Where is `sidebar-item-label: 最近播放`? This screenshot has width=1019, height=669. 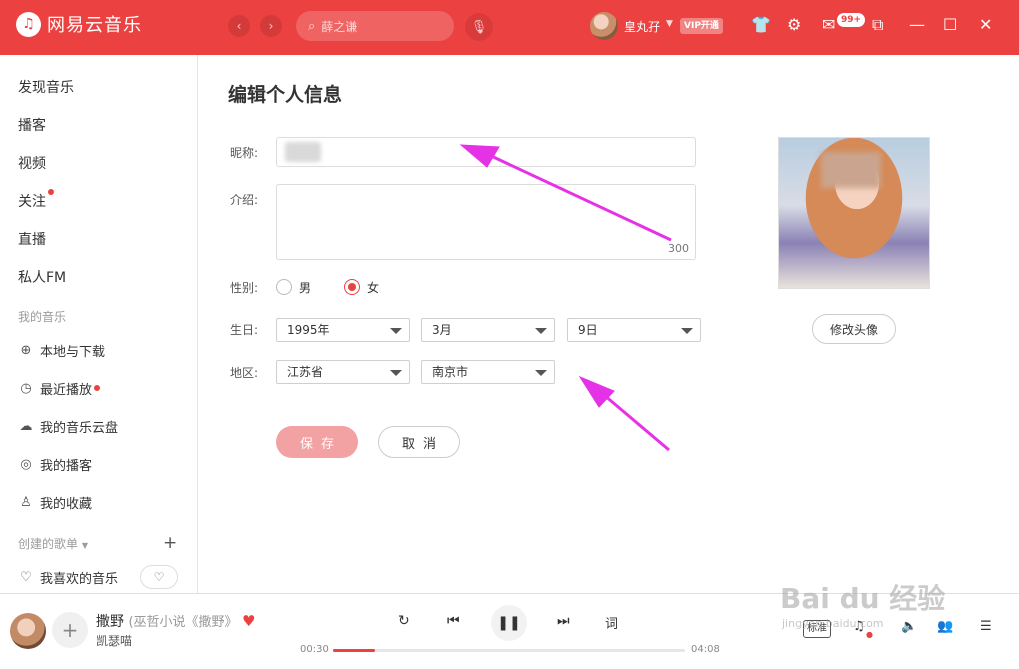 sidebar-item-label: 最近播放 is located at coordinates (66, 390).